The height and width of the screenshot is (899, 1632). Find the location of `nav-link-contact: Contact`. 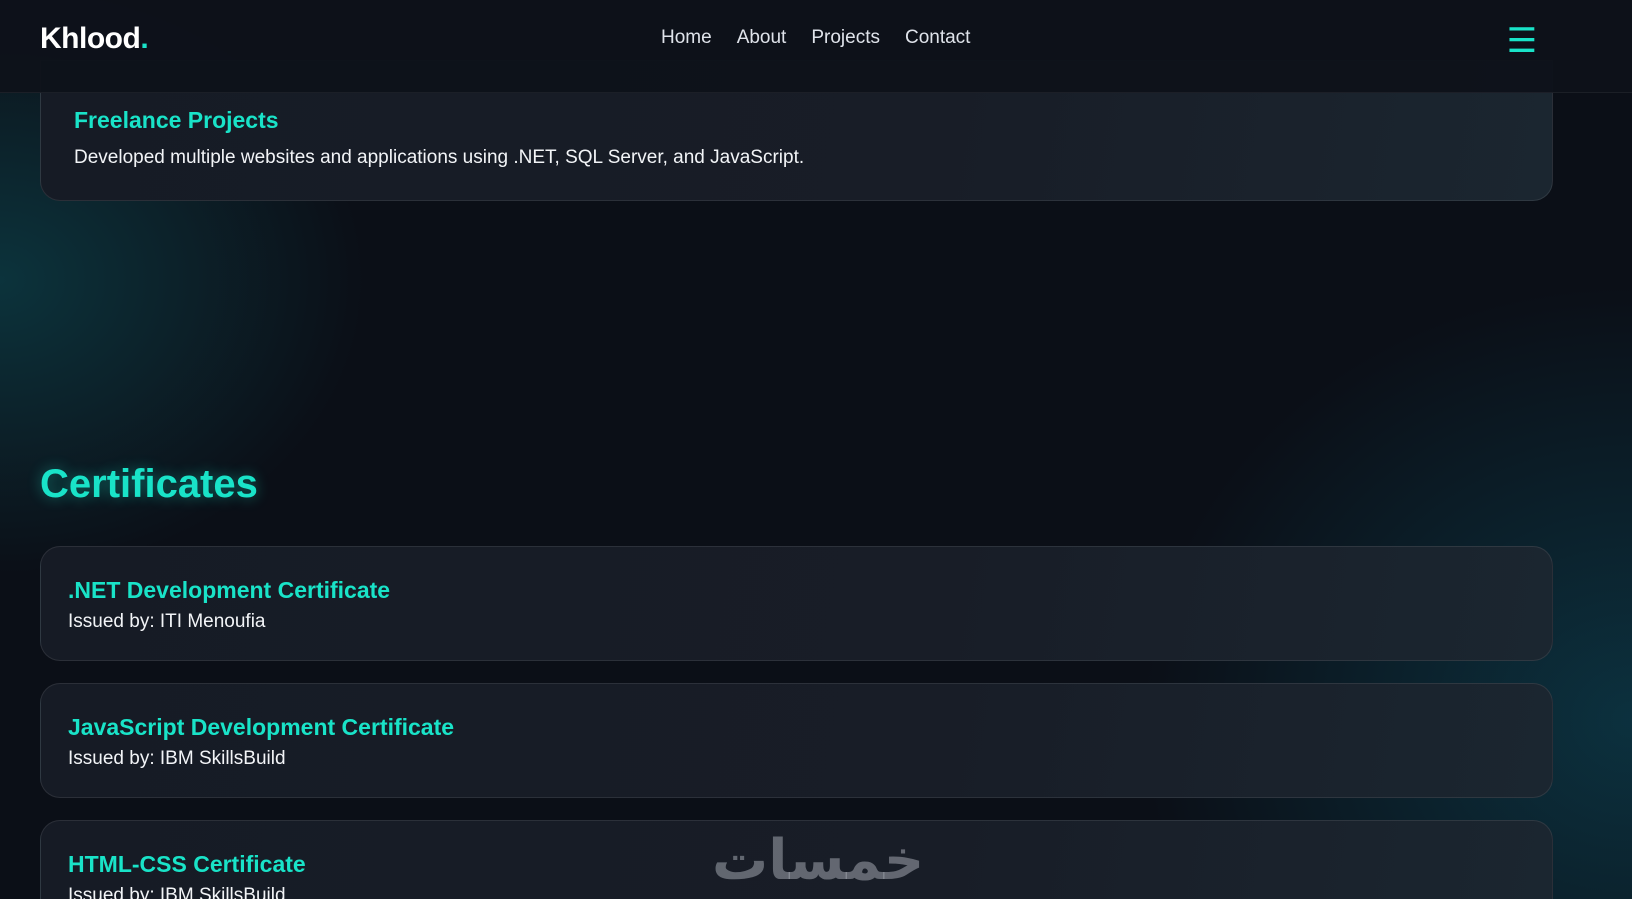

nav-link-contact: Contact is located at coordinates (937, 37).